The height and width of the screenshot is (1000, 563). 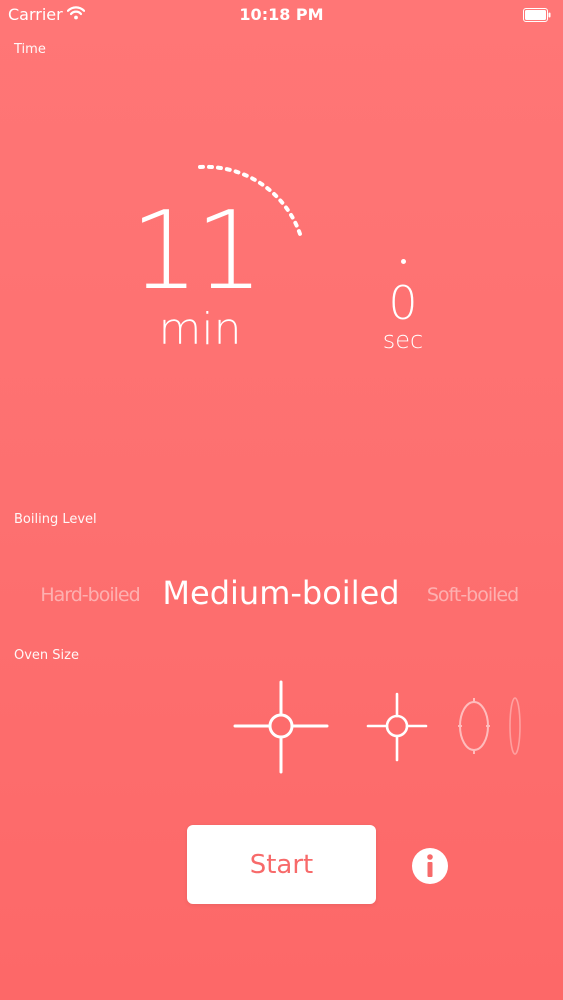 What do you see at coordinates (55, 519) in the screenshot?
I see `boiling-level-section-label: Boiling Level` at bounding box center [55, 519].